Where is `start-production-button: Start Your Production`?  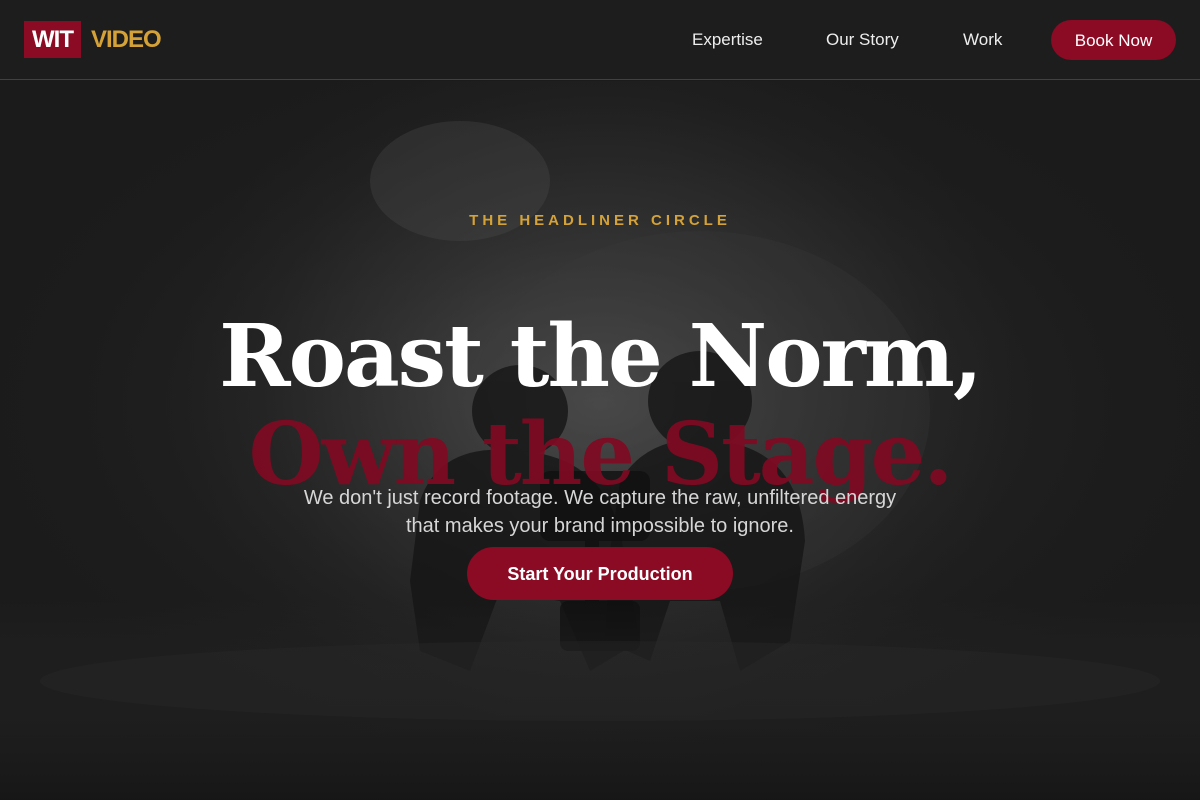 start-production-button: Start Your Production is located at coordinates (600, 573).